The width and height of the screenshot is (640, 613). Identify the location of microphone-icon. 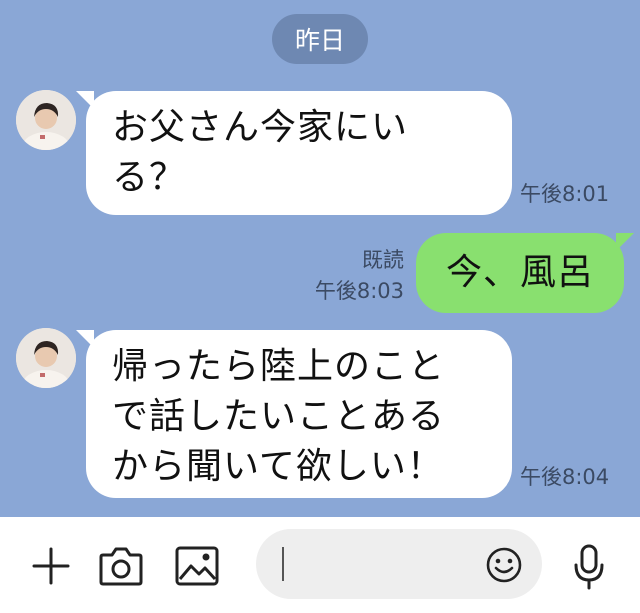
(589, 567).